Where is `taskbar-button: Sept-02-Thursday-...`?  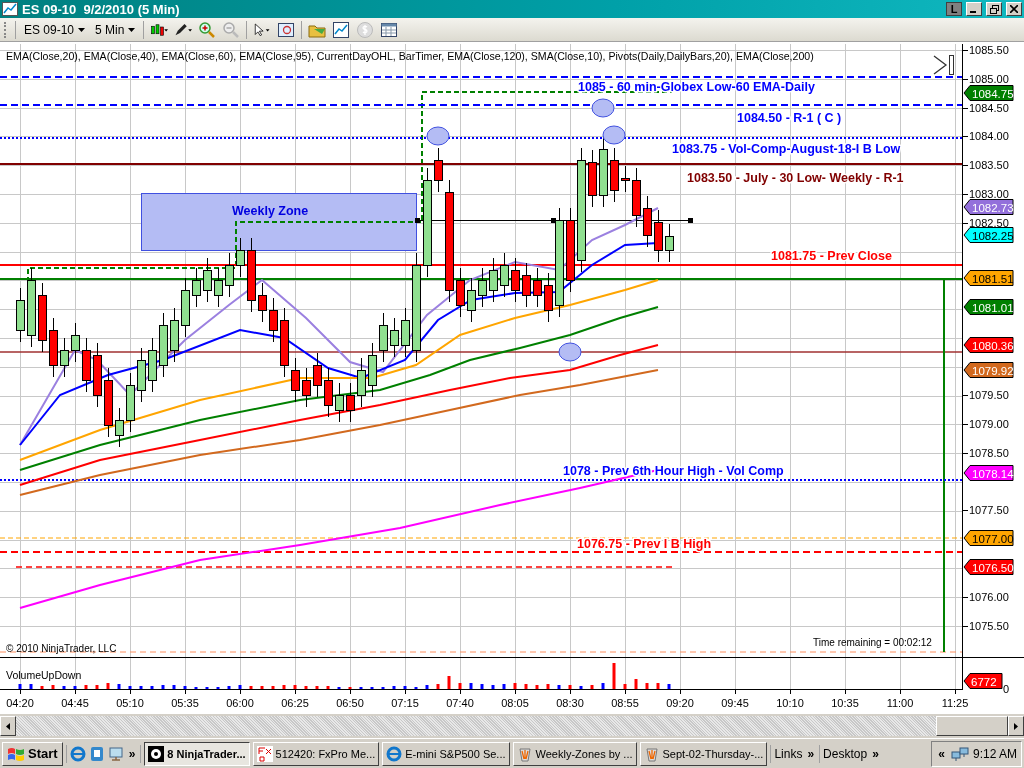 taskbar-button: Sept-02-Thursday-... is located at coordinates (703, 753).